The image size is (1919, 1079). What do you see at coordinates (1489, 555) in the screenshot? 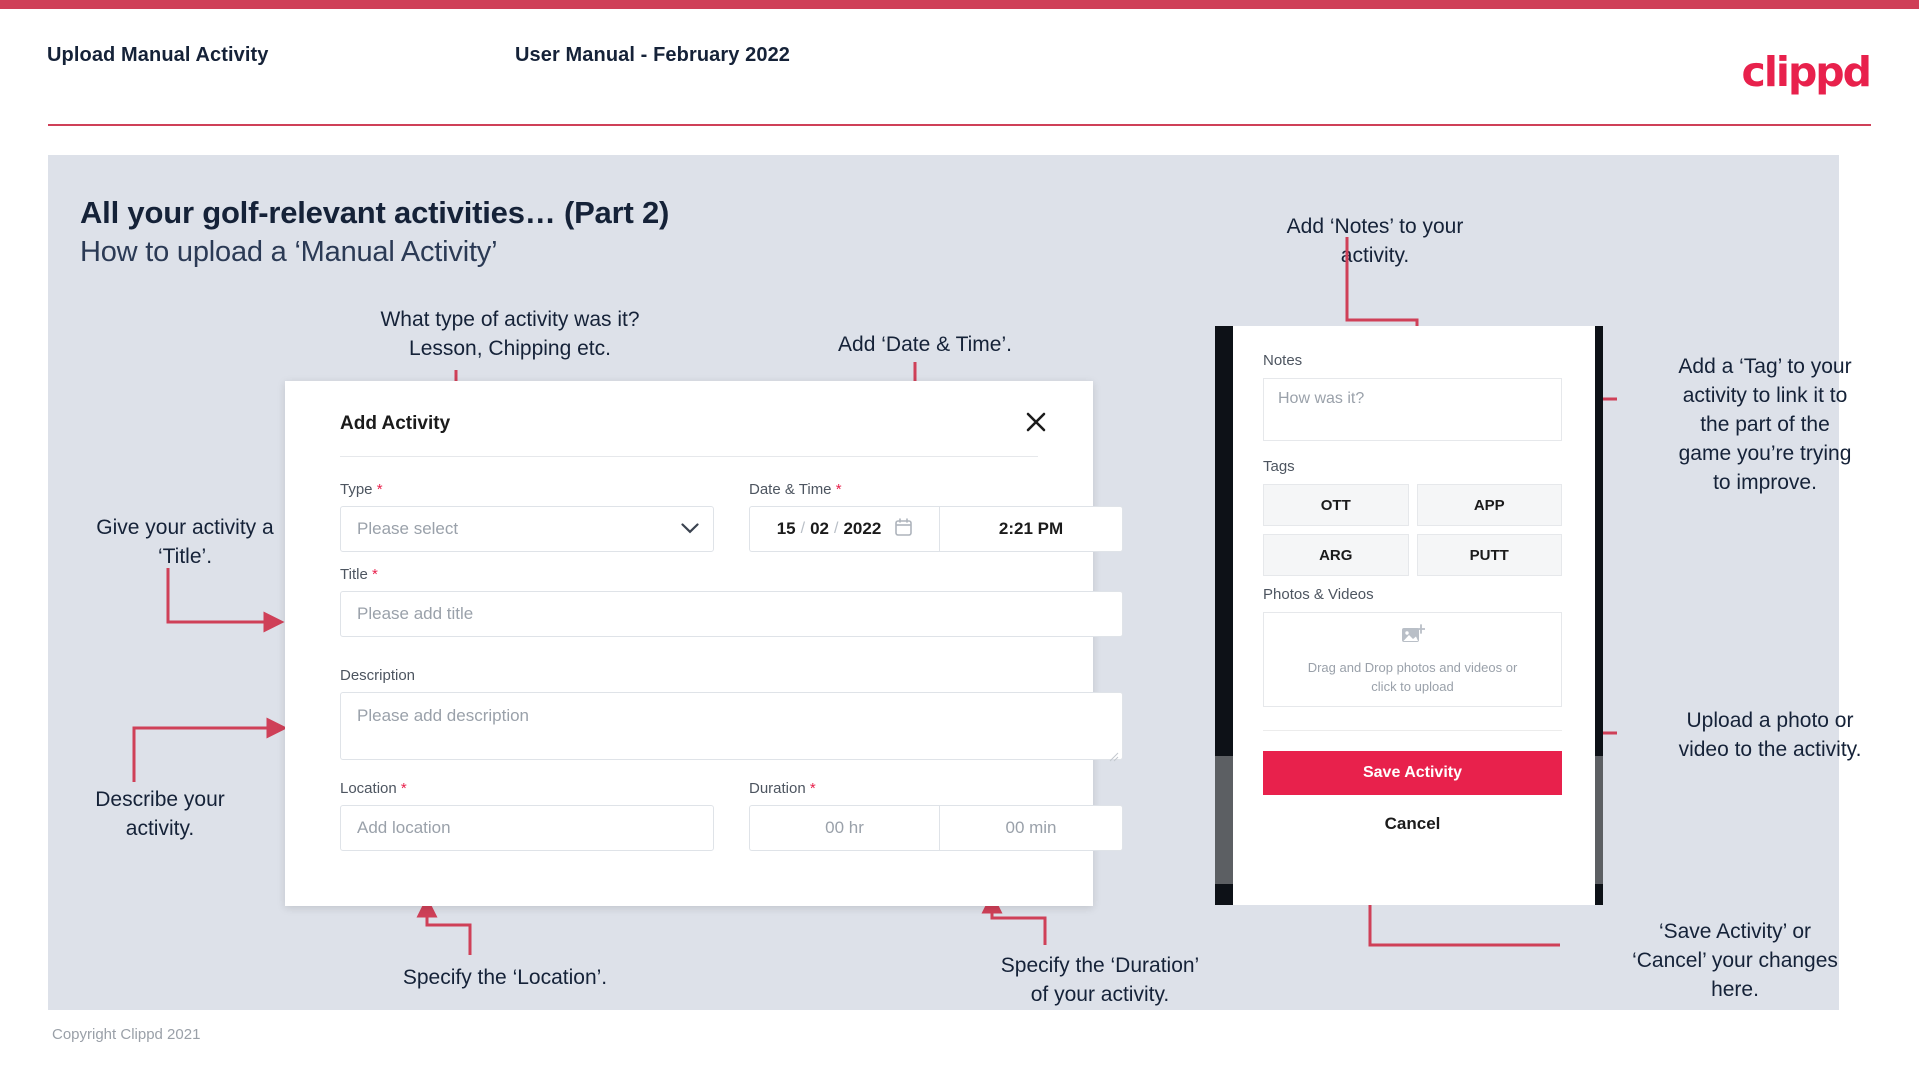
I see `tag-button-putt: PUTT` at bounding box center [1489, 555].